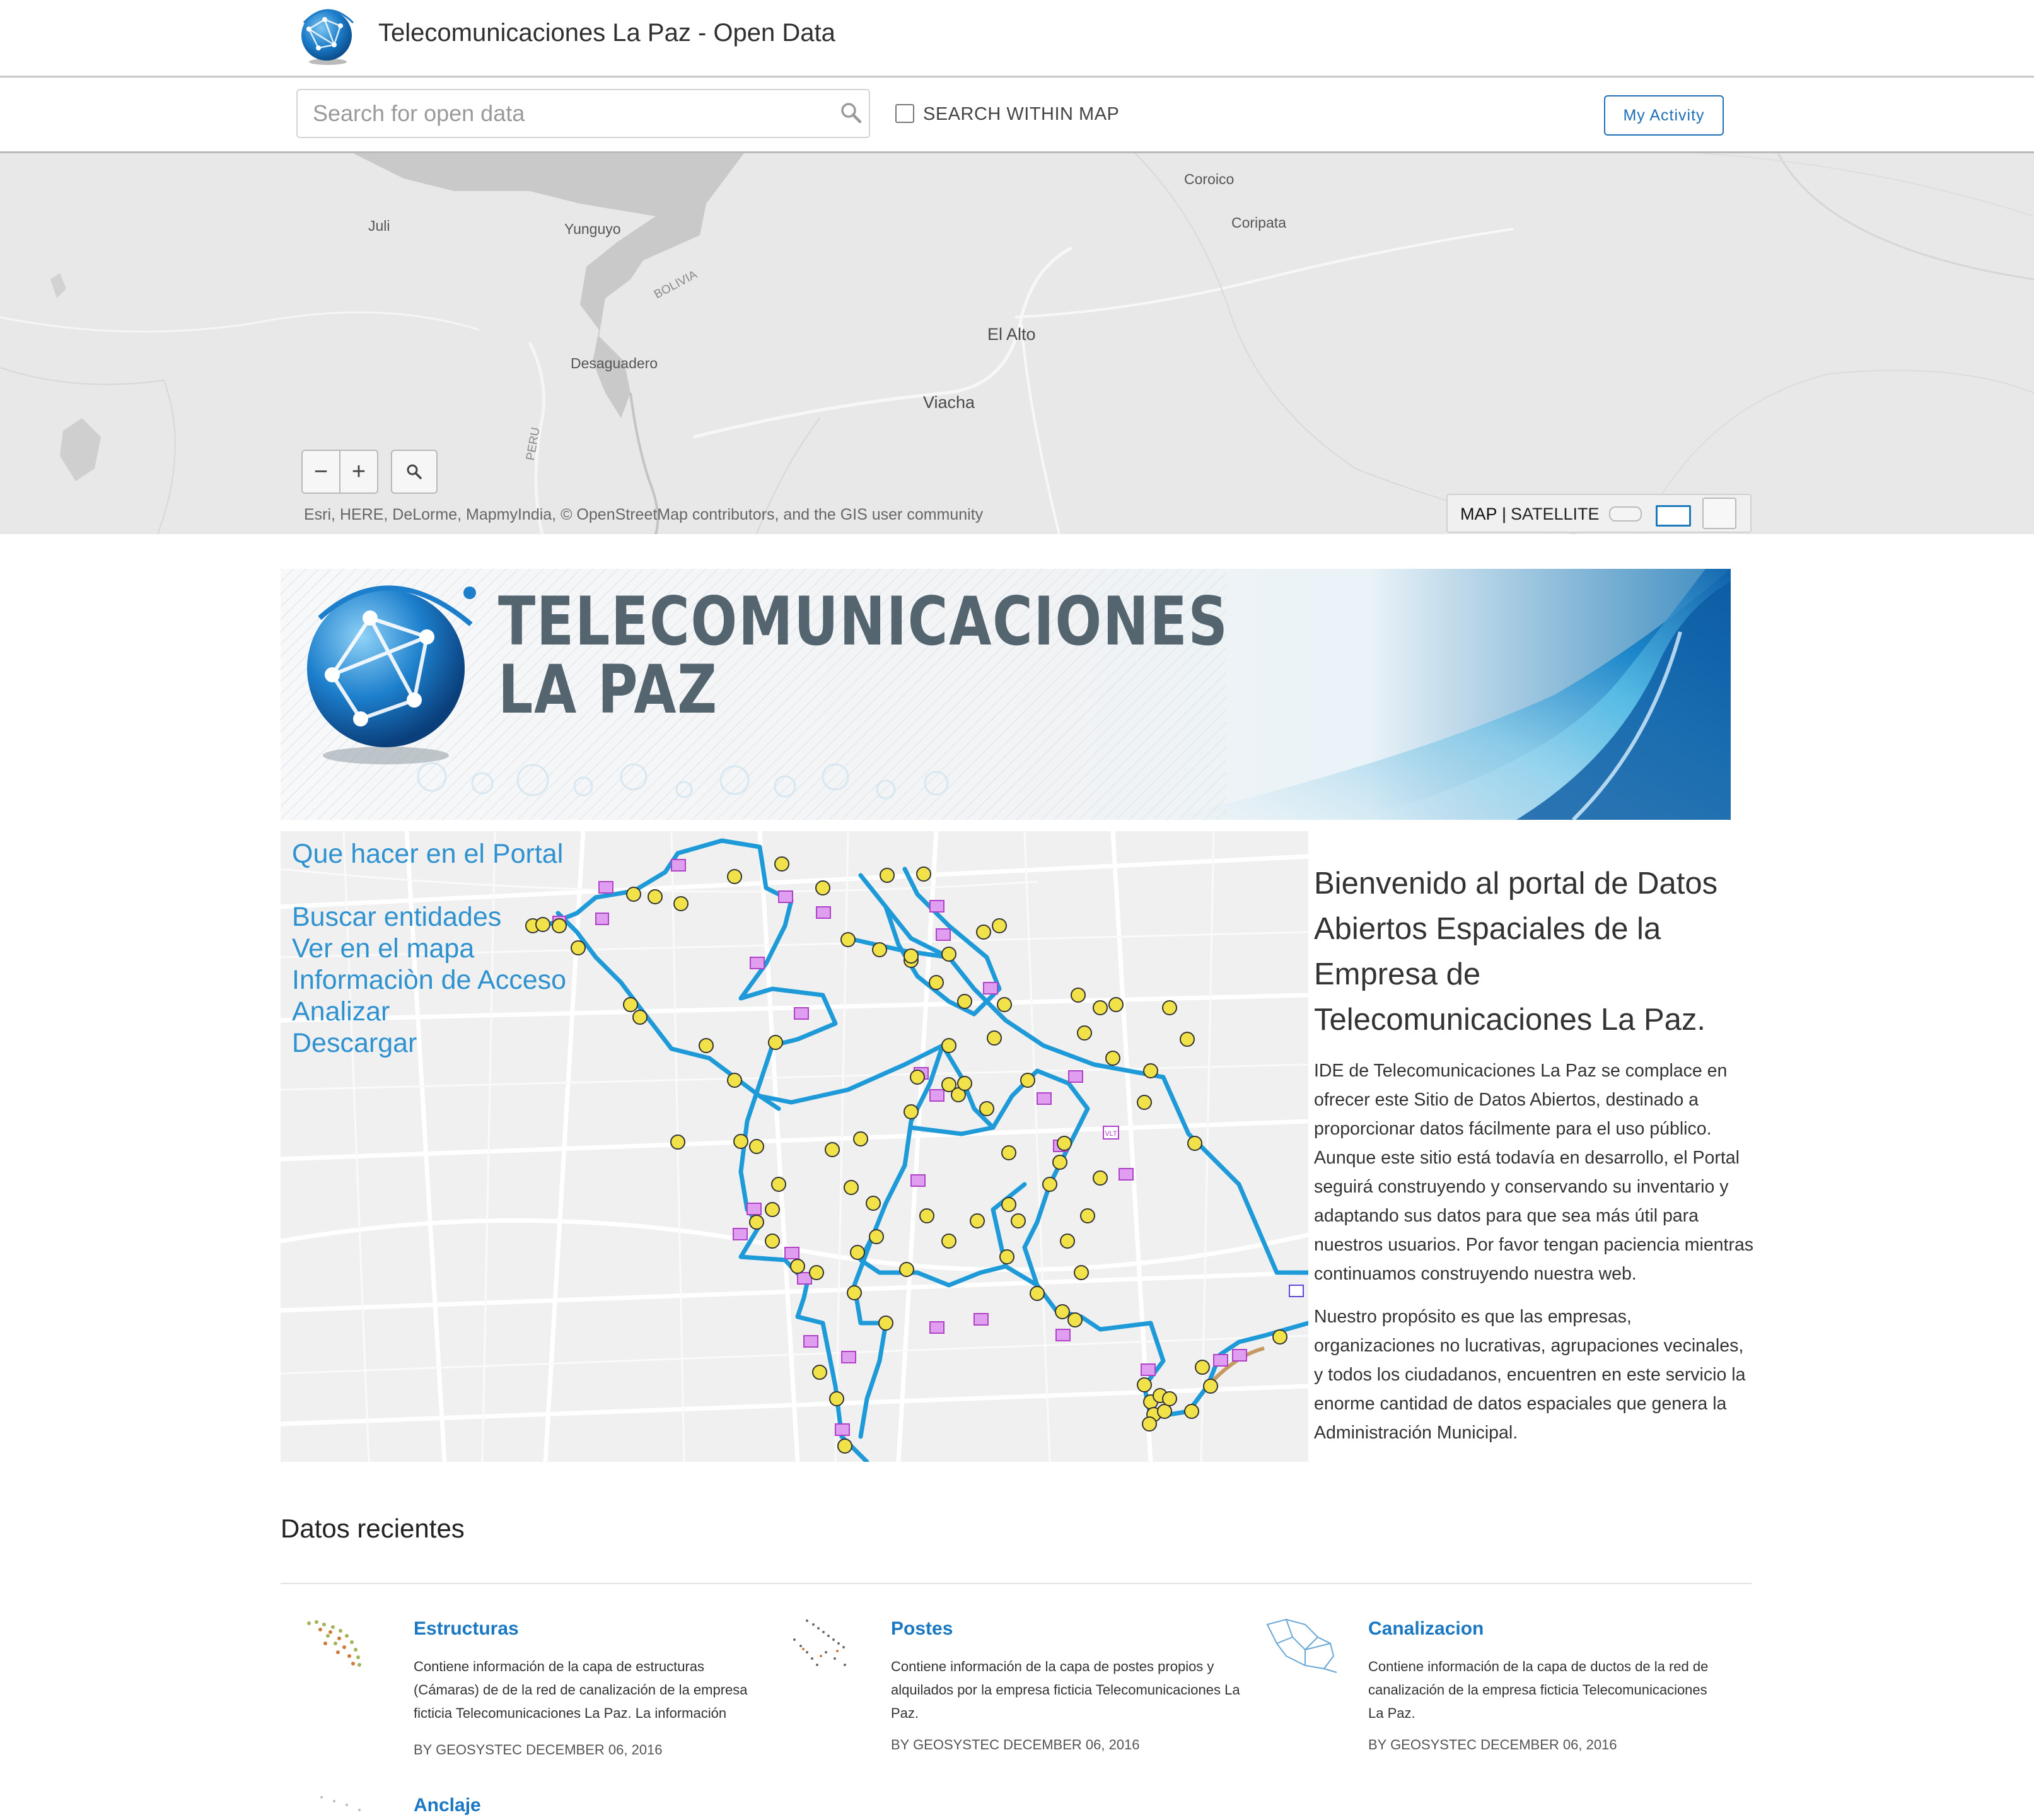 This screenshot has height=1820, width=2034. What do you see at coordinates (1305, 1643) in the screenshot?
I see `canalizacion-thumbnail` at bounding box center [1305, 1643].